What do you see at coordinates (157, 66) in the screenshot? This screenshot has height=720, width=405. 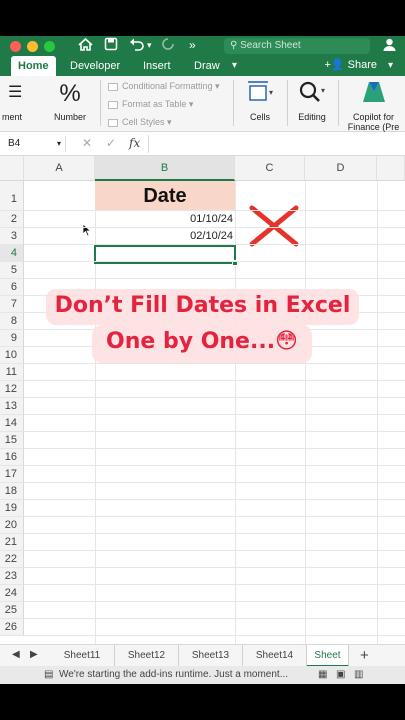 I see `tab-insert: Insert` at bounding box center [157, 66].